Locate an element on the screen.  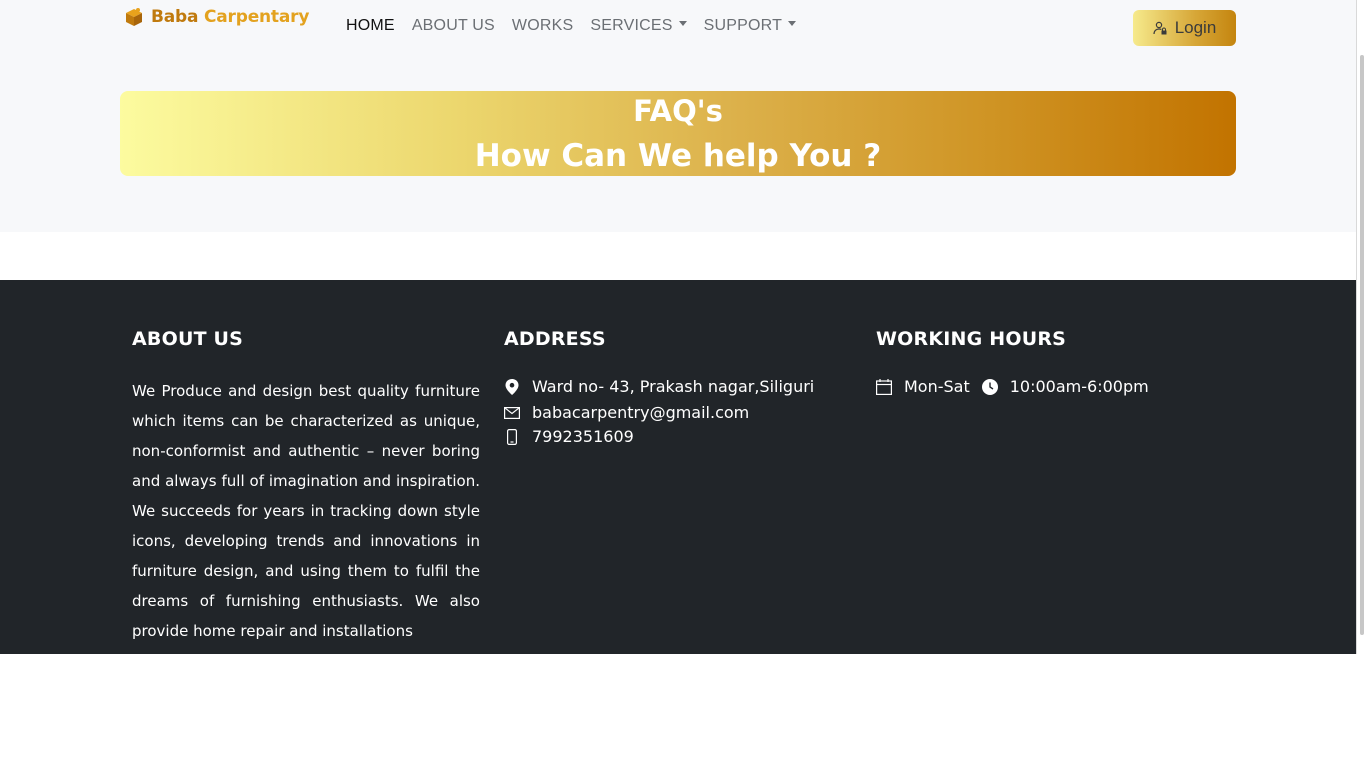
footer-about-title: ABOUT US is located at coordinates (188, 339).